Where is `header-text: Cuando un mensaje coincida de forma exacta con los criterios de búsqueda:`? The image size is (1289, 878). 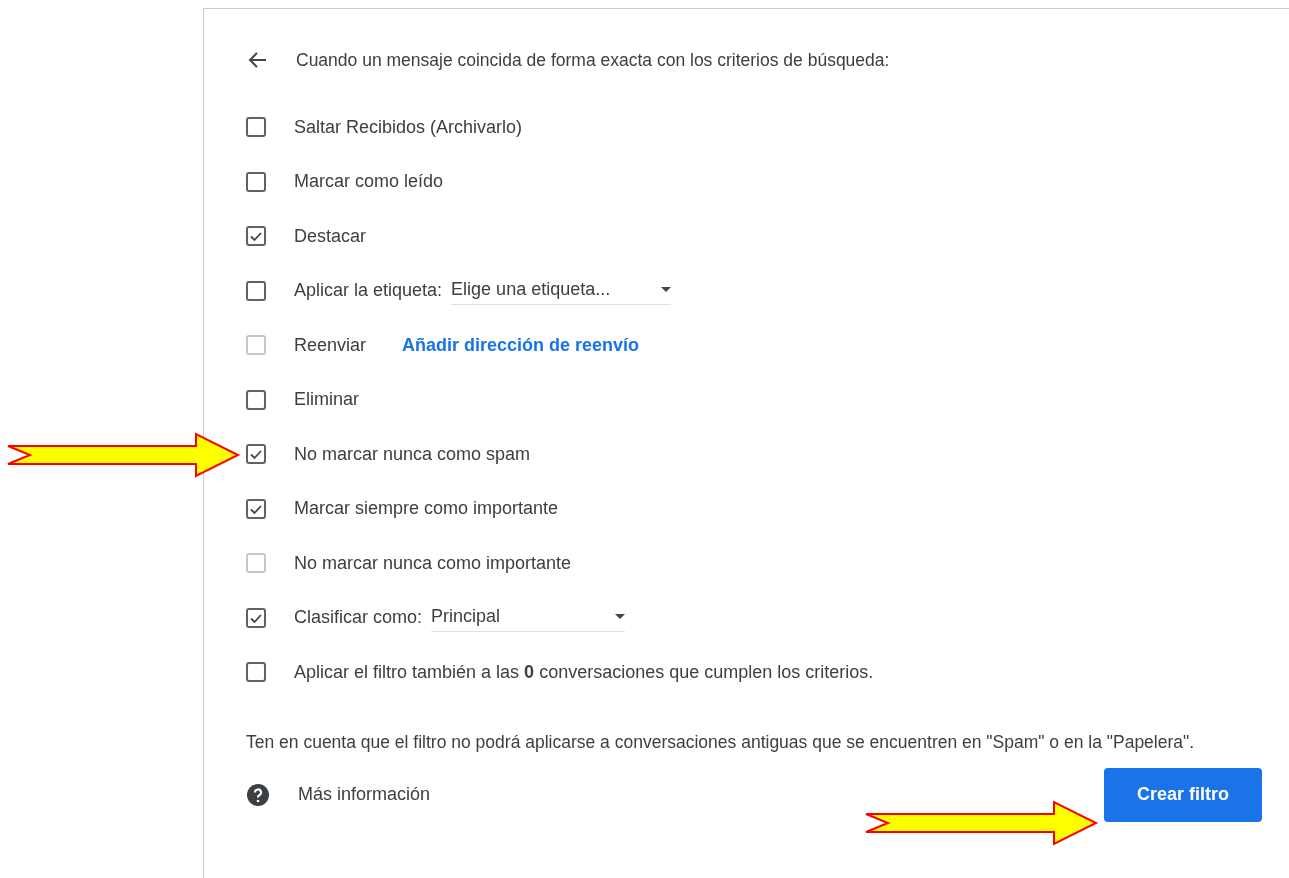 header-text: Cuando un mensaje coincida de forma exacta con los criterios de búsqueda: is located at coordinates (593, 60).